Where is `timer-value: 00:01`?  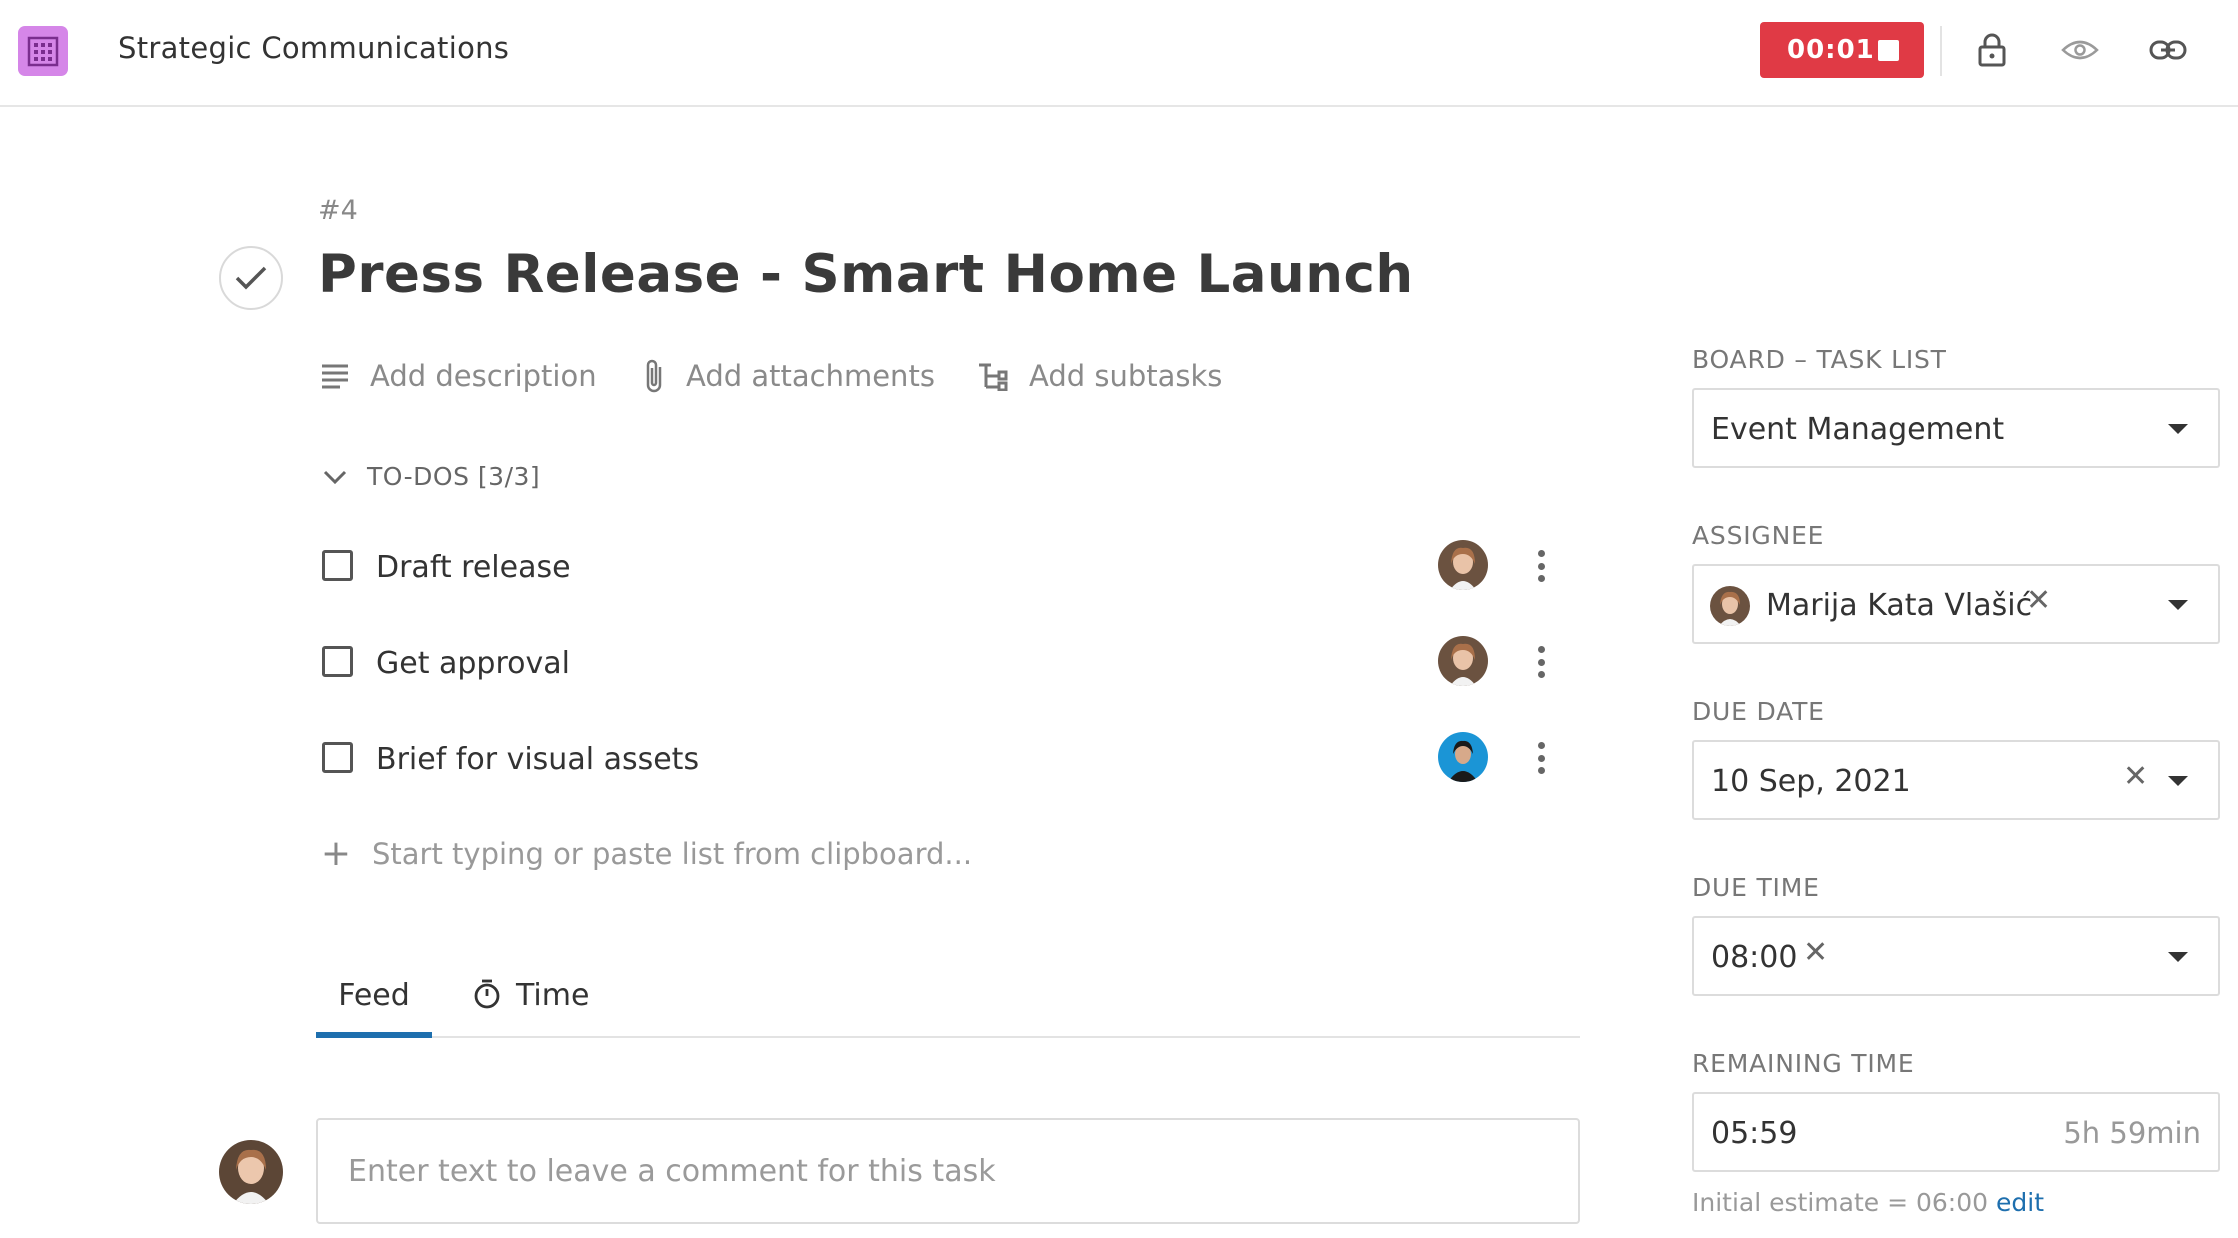 timer-value: 00:01 is located at coordinates (1831, 50).